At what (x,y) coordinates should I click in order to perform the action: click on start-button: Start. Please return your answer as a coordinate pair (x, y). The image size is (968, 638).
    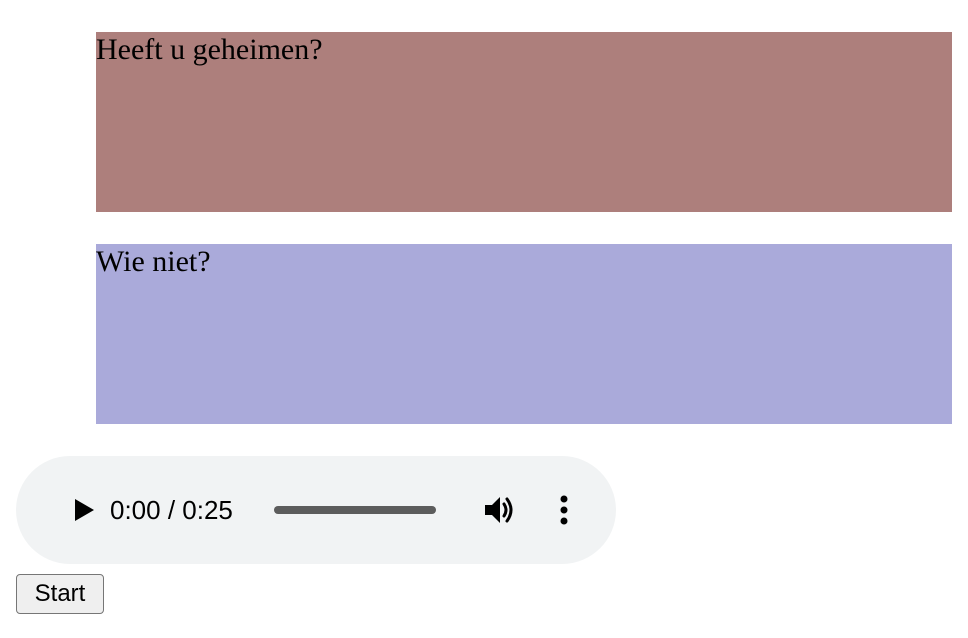
    Looking at the image, I should click on (60, 594).